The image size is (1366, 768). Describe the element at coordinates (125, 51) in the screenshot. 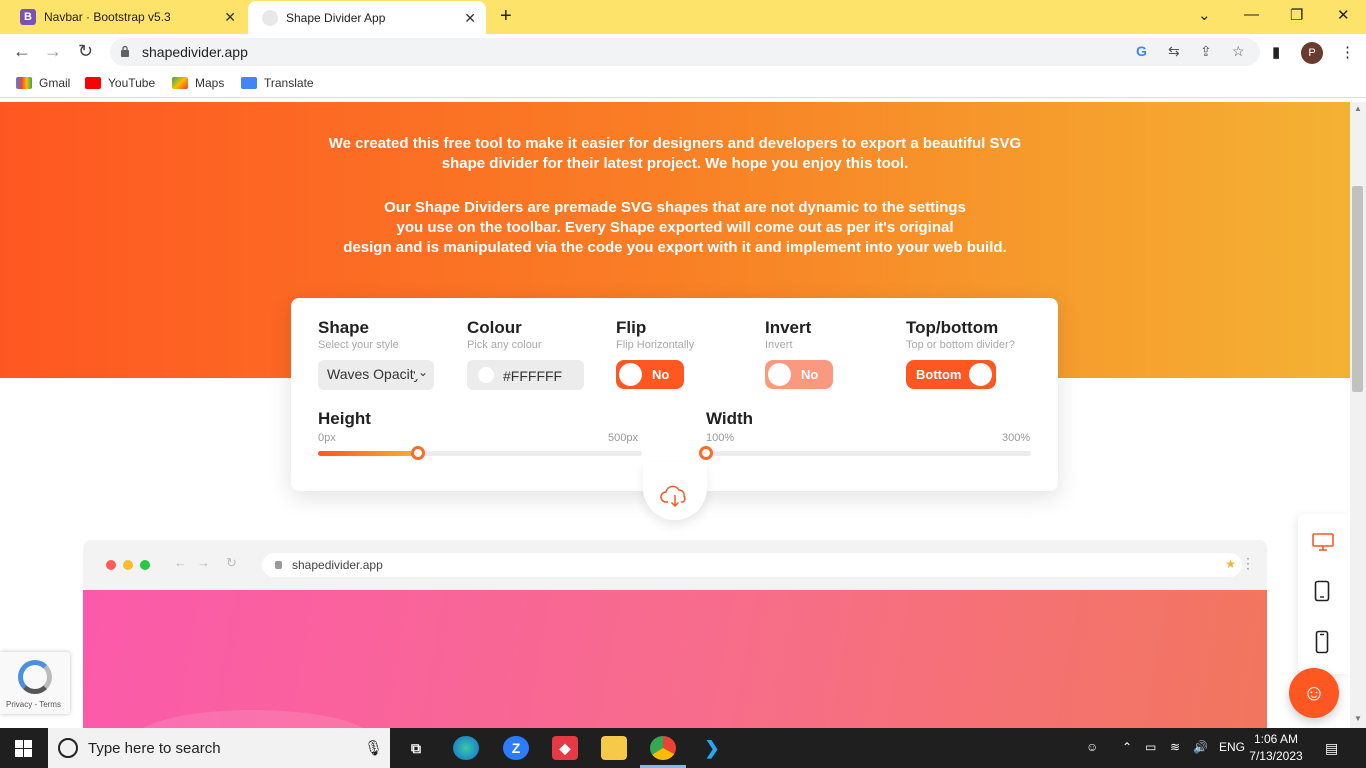

I see `lock-icon` at that location.